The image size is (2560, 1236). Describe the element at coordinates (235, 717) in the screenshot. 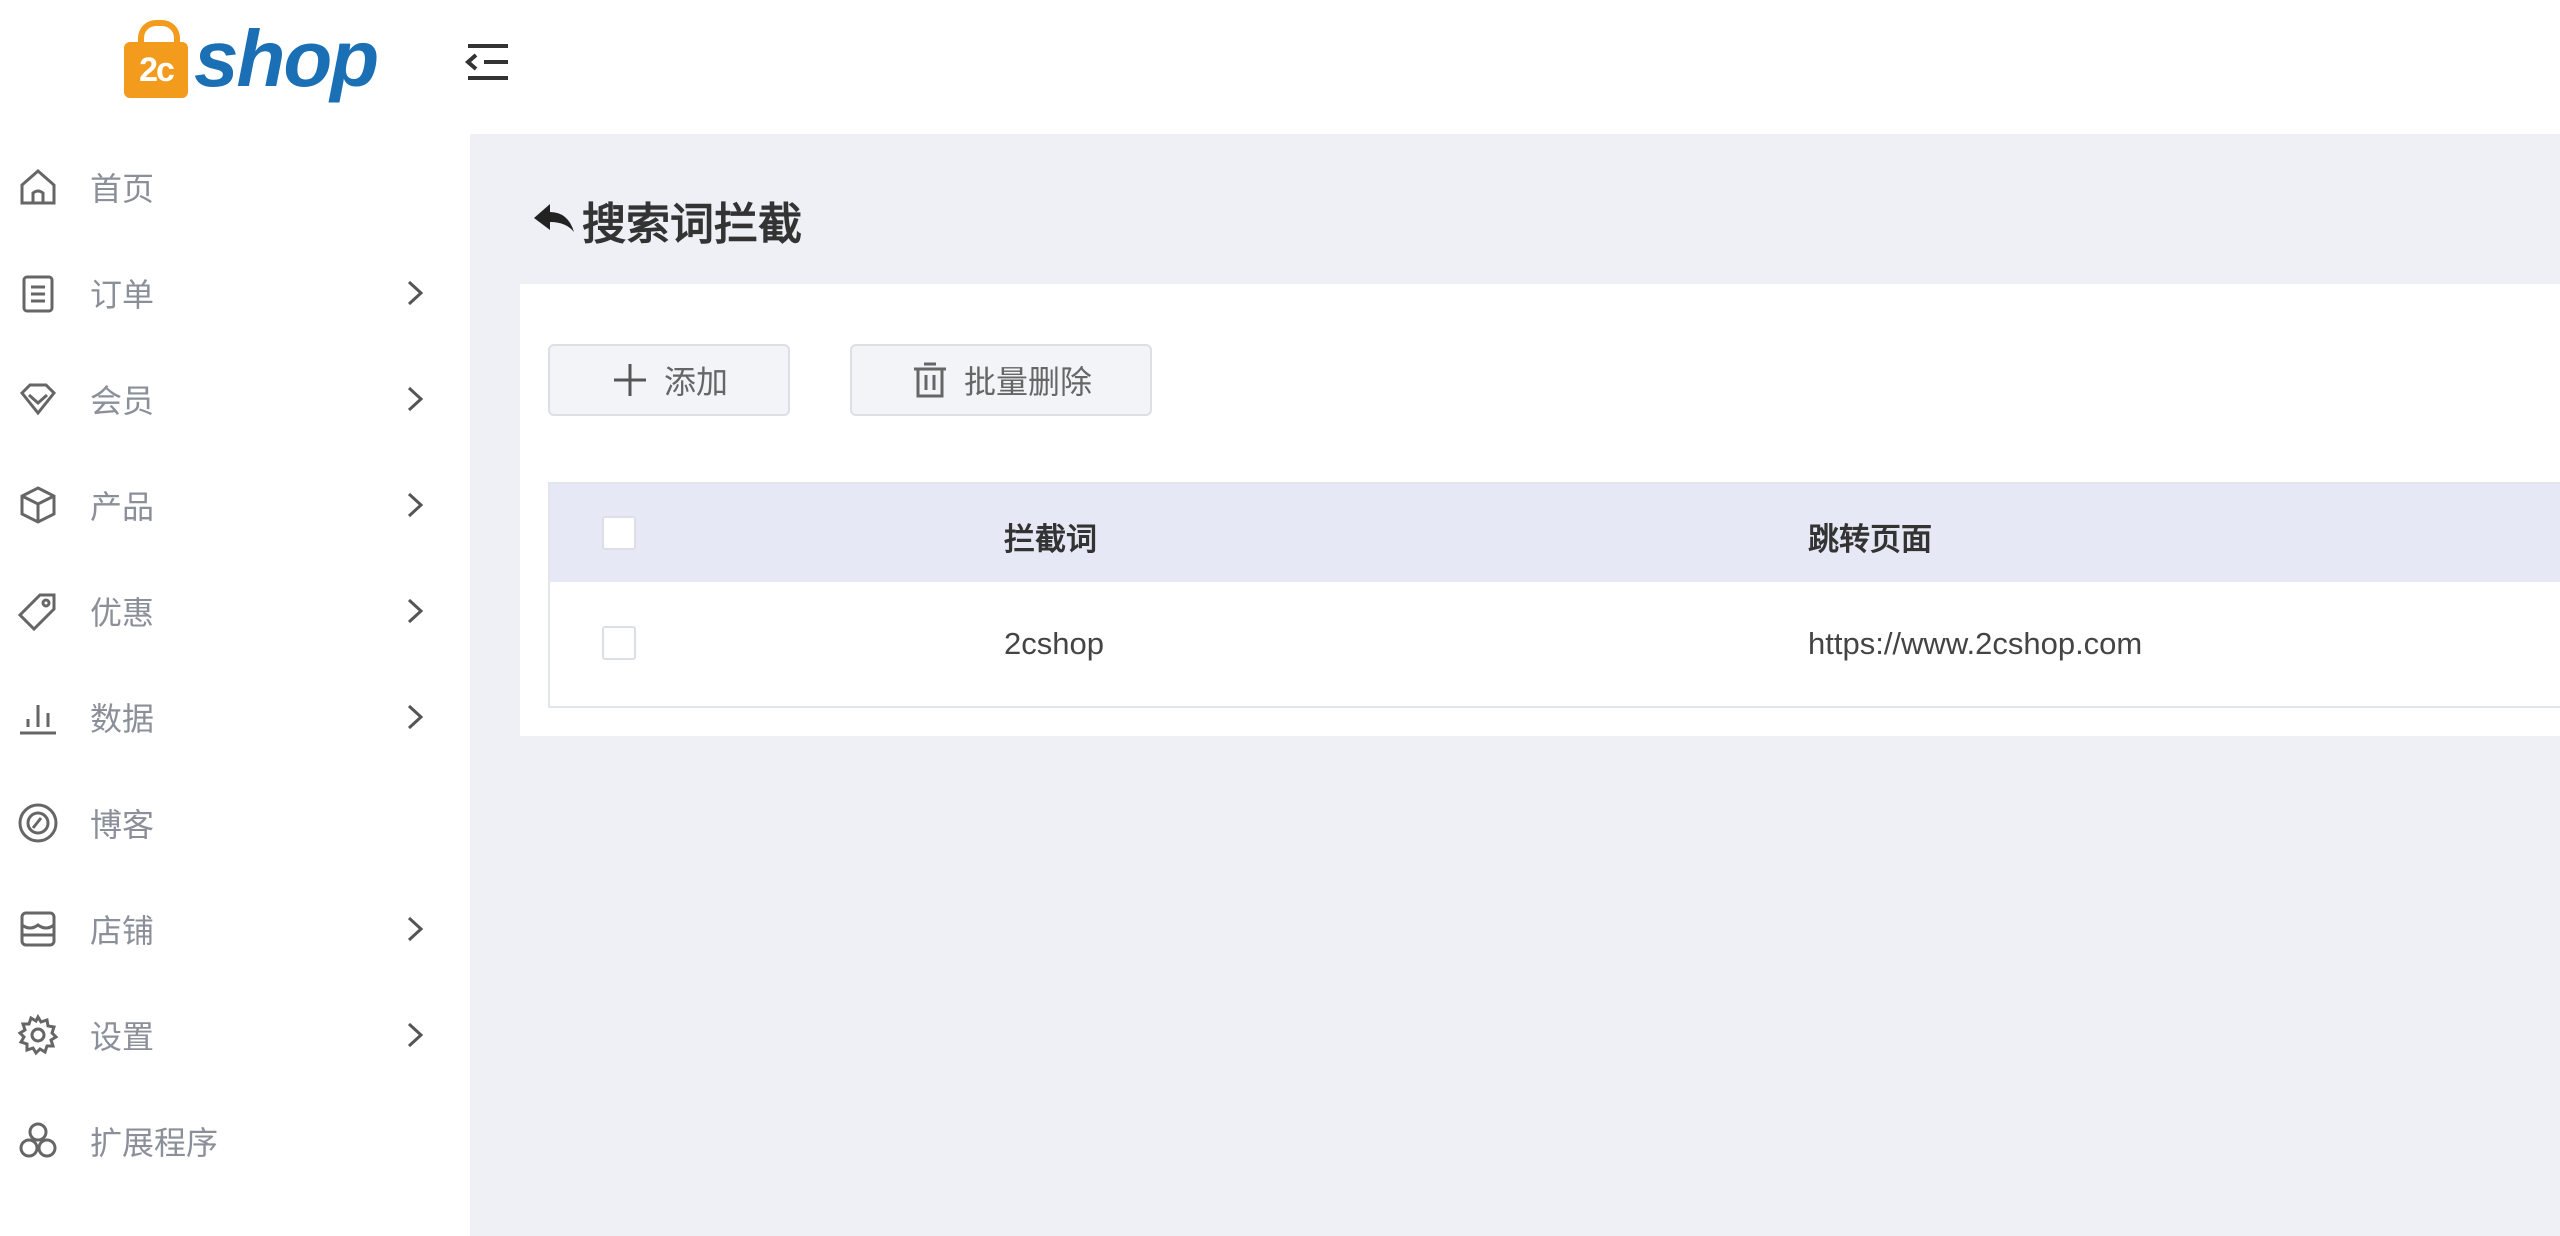

I see `sidebar-item-data: 数据` at that location.